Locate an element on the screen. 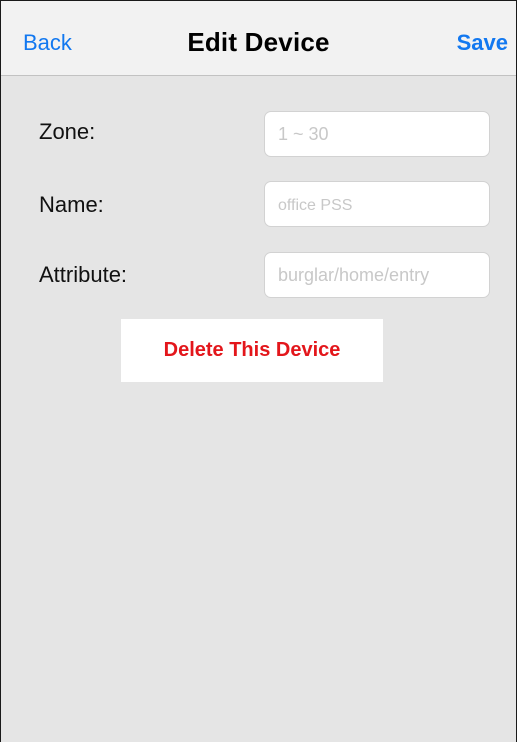 The image size is (517, 742). navigation-bar: Back Edit Device Save is located at coordinates (258, 38).